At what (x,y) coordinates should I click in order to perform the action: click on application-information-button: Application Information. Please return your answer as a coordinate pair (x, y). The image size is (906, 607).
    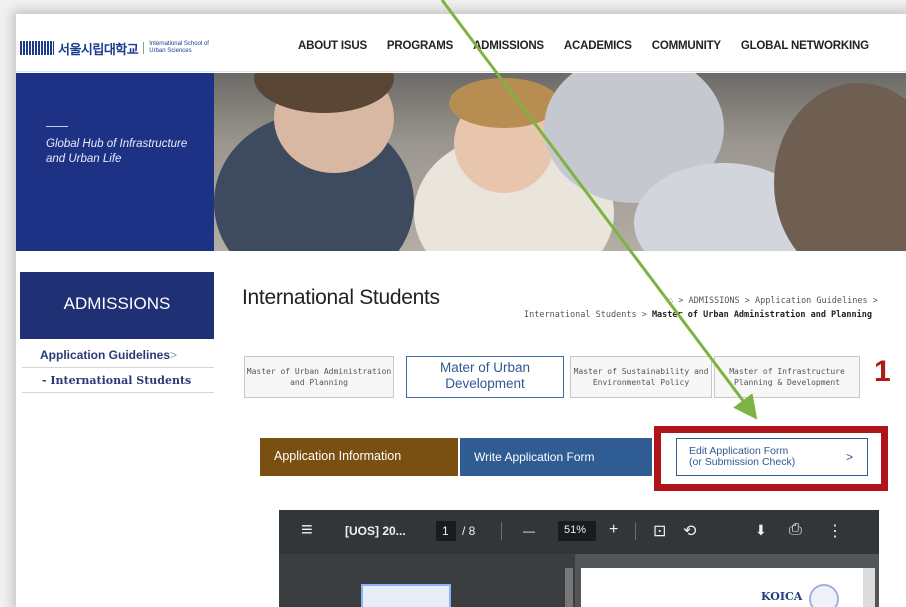
    Looking at the image, I should click on (359, 457).